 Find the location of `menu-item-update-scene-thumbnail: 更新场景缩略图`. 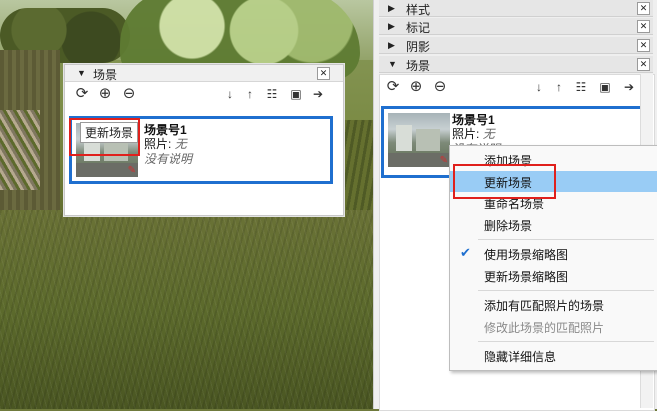

menu-item-update-scene-thumbnail: 更新场景缩略图 is located at coordinates (553, 275).